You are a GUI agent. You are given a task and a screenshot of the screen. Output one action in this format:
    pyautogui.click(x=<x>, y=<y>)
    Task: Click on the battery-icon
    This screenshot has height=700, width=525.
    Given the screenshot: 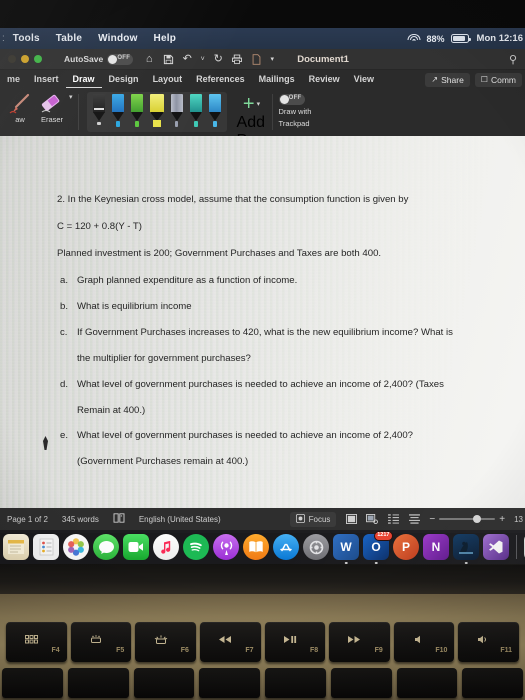 What is the action you would take?
    pyautogui.click(x=460, y=38)
    